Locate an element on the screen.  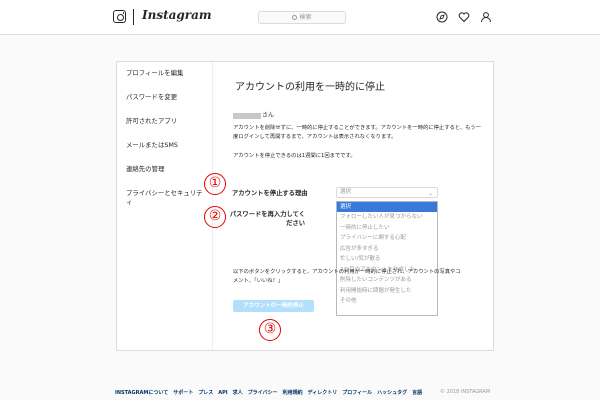
username-line: さん is located at coordinates (253, 114).